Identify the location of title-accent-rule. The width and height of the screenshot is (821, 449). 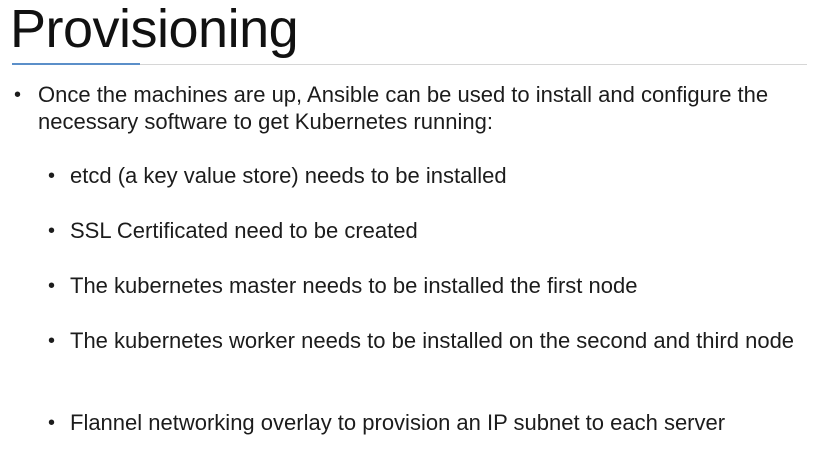
(76, 64).